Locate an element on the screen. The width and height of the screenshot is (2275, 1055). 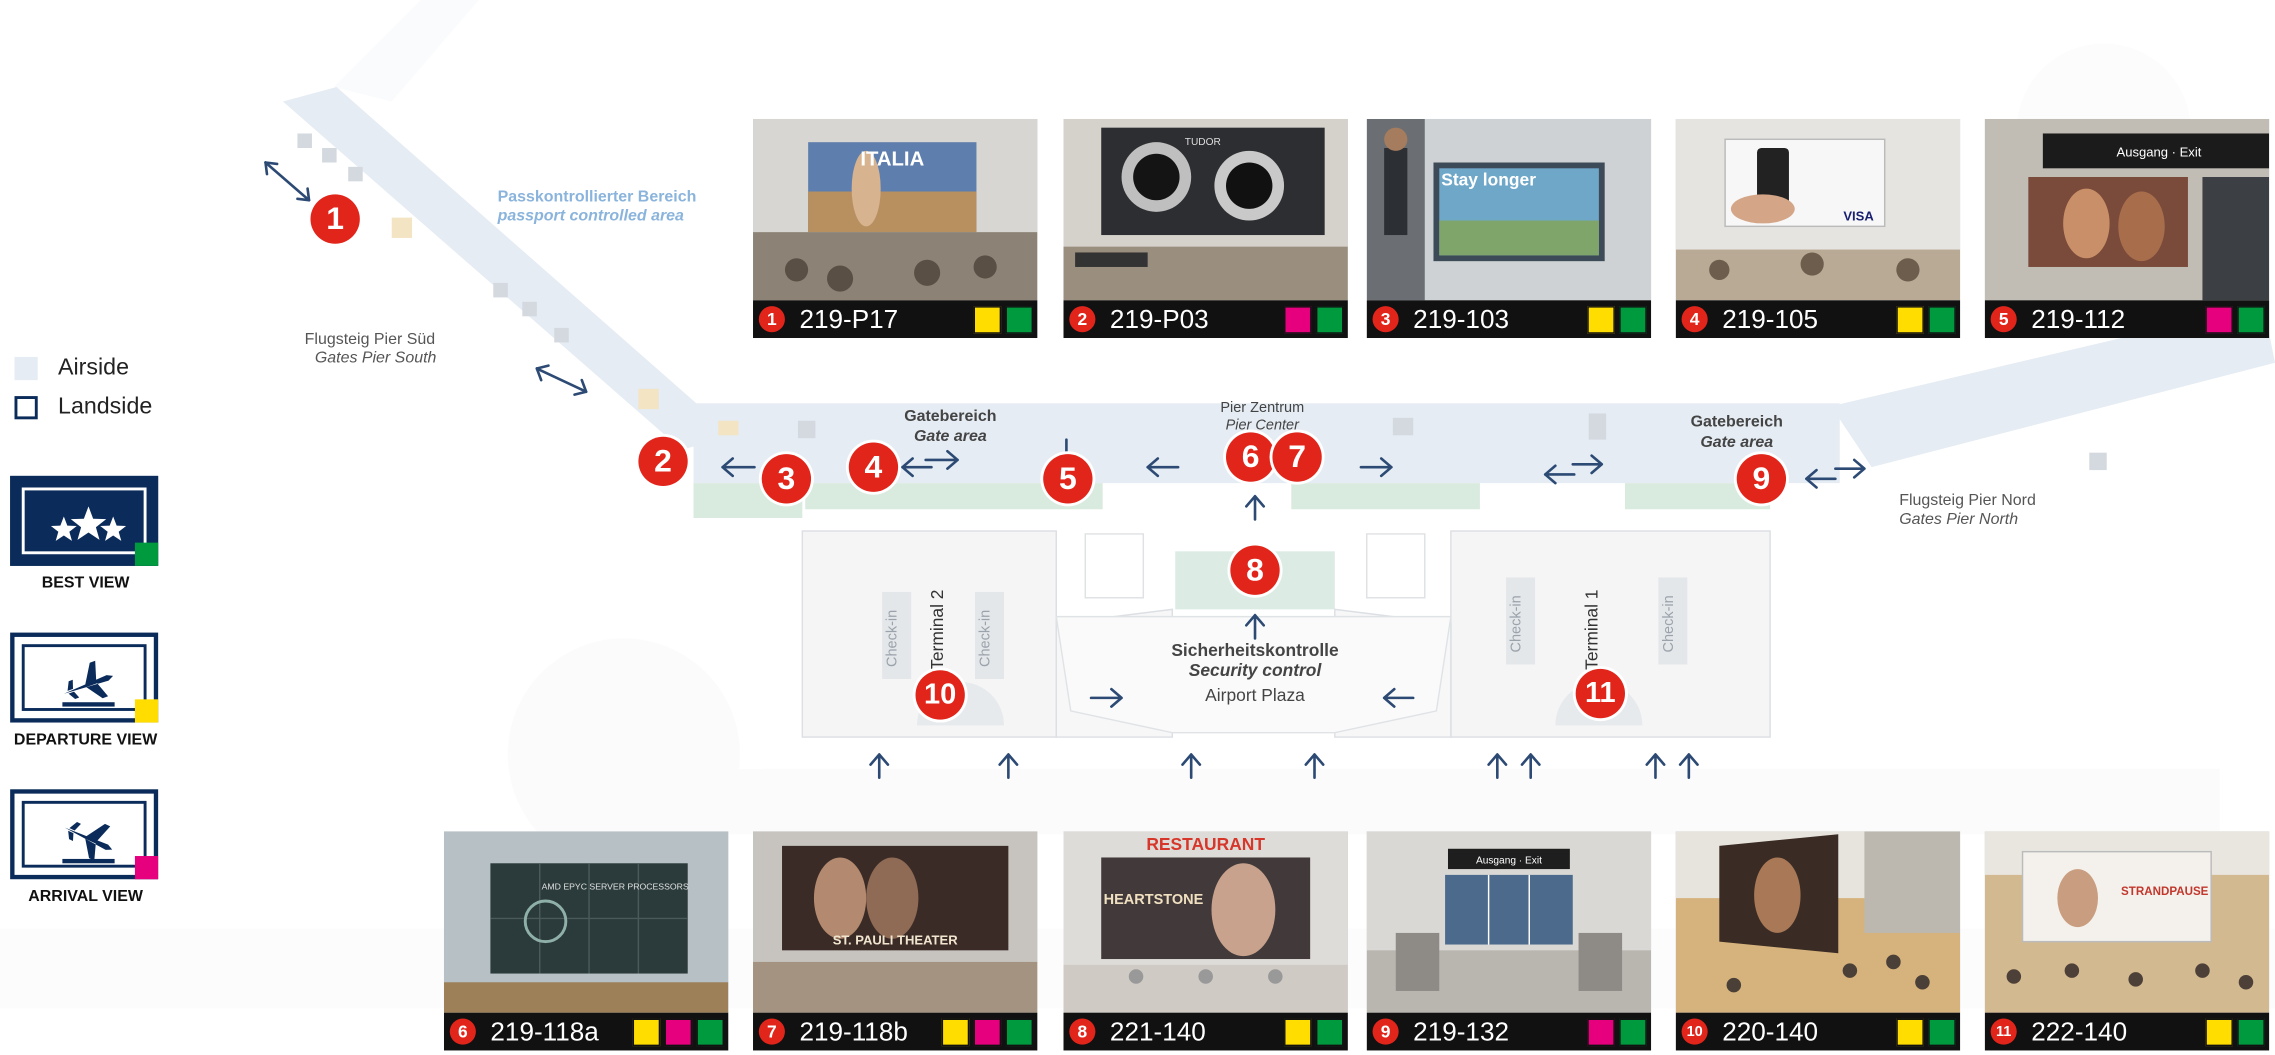
security-control-label: Sicherheitskontrolle Security control is located at coordinates (1255, 660).